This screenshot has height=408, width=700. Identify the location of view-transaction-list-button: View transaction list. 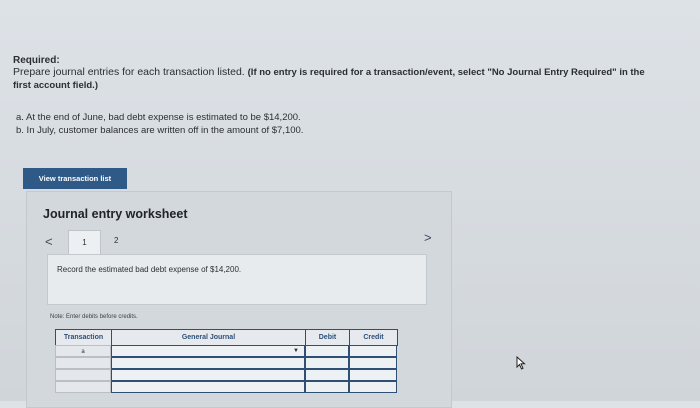
(75, 178).